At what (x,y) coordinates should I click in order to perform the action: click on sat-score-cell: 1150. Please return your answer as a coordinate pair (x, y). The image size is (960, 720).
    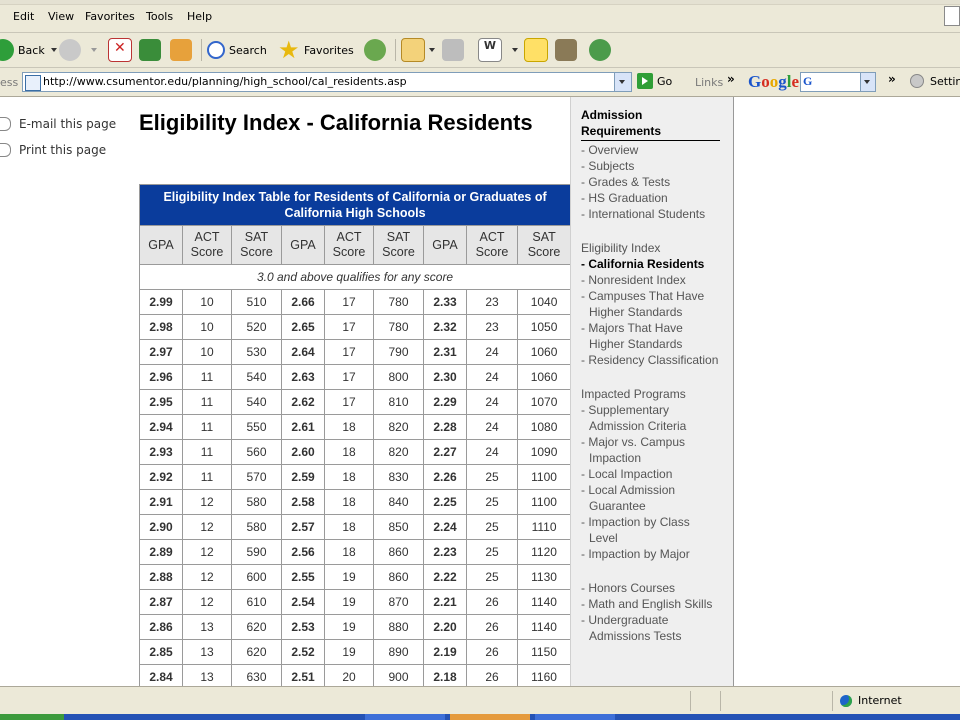
    Looking at the image, I should click on (544, 652).